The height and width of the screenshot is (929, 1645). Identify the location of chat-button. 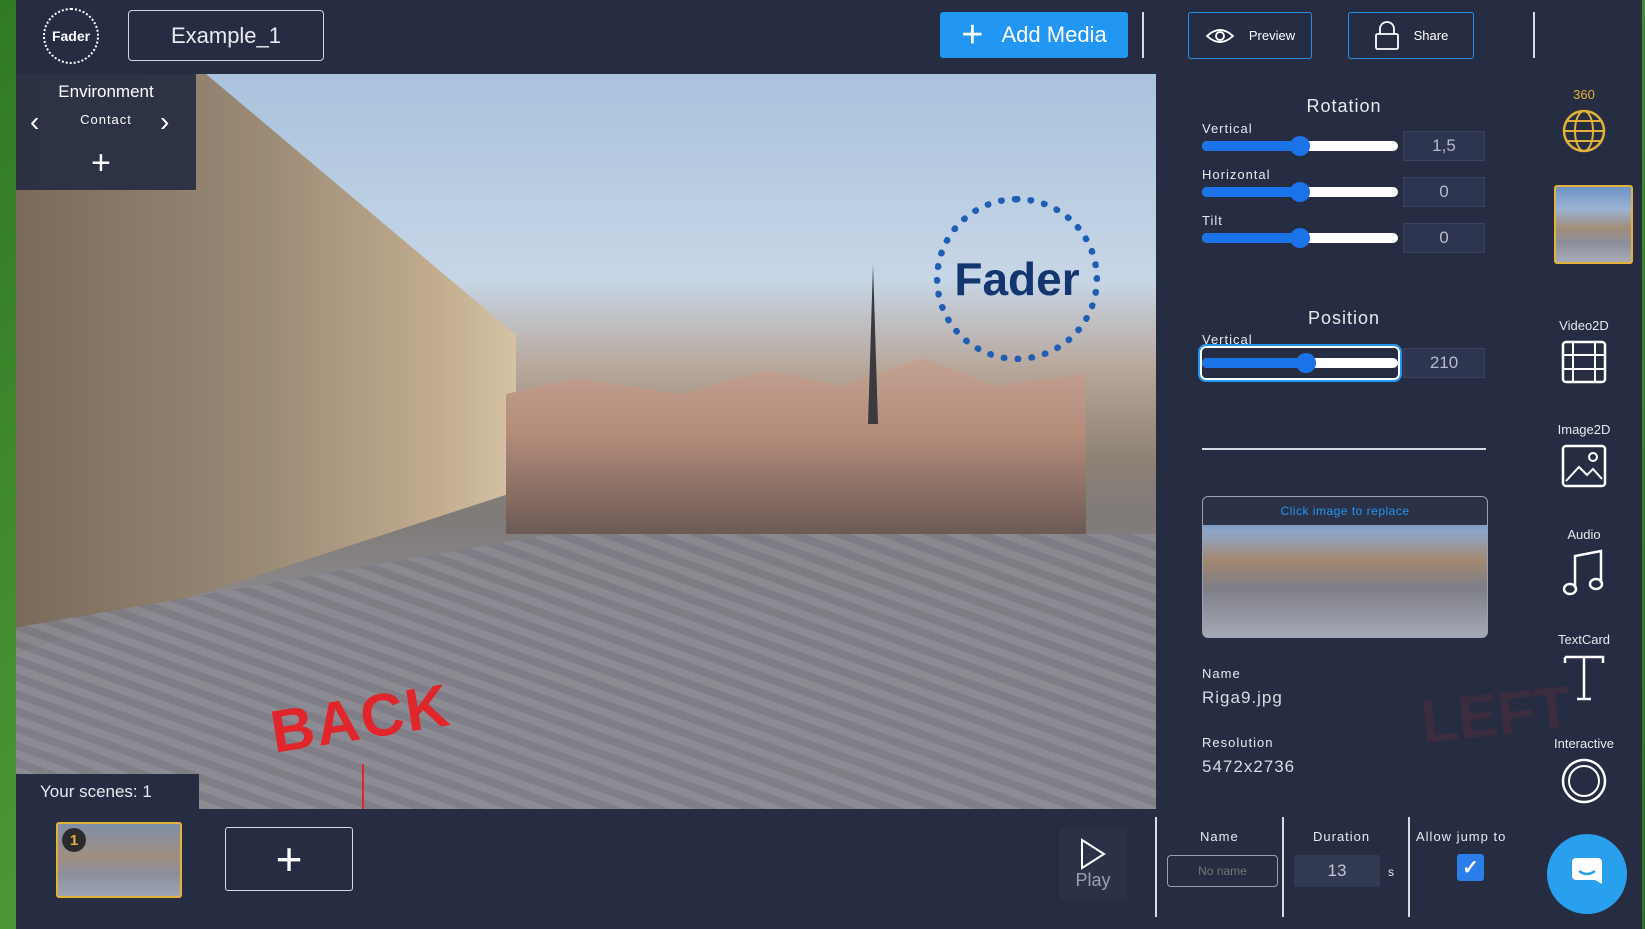
(1587, 874).